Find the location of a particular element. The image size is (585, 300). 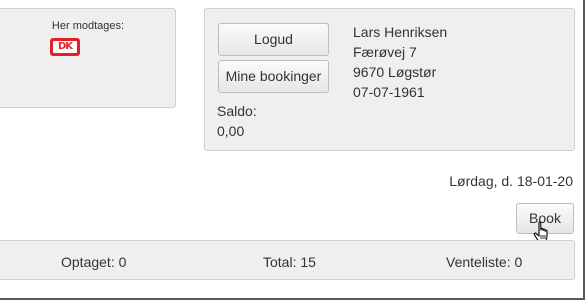

selected-date: Lørdag, d. 18-01-20 is located at coordinates (511, 181).